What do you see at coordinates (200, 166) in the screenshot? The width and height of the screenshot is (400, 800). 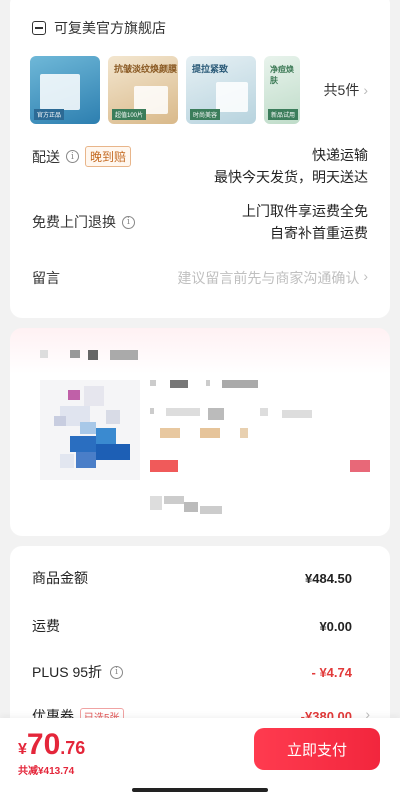 I see `shipping-row: 配送 i 晚到赔 快递运输 最快今天发货，明天送达` at bounding box center [200, 166].